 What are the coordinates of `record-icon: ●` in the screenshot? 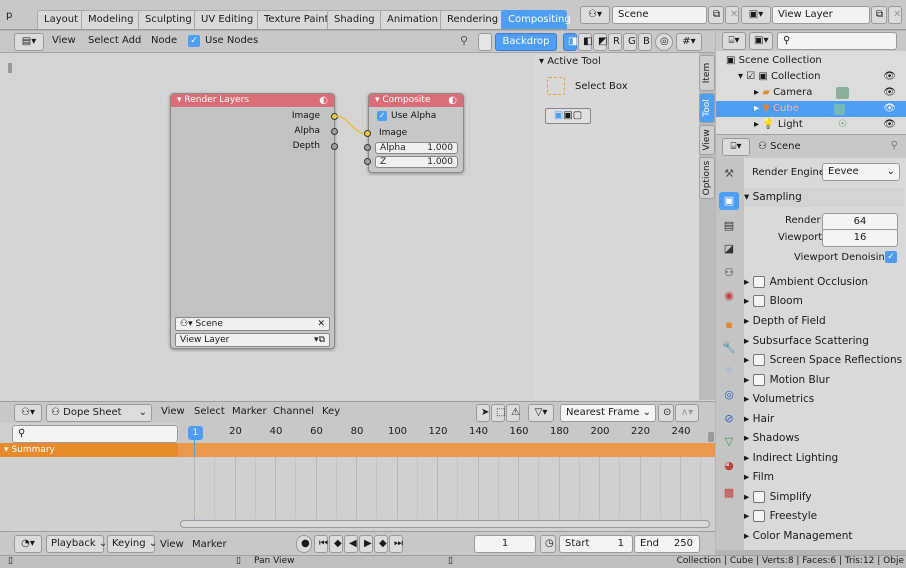 It's located at (304, 544).